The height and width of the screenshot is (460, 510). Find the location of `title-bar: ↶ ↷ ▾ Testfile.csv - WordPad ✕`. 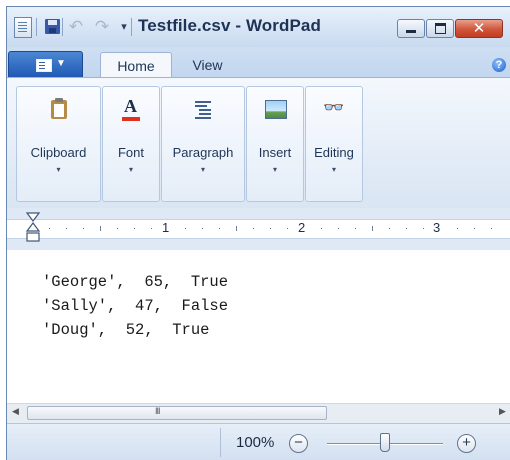

title-bar: ↶ ↷ ▾ Testfile.csv - WordPad ✕ is located at coordinates (258, 27).